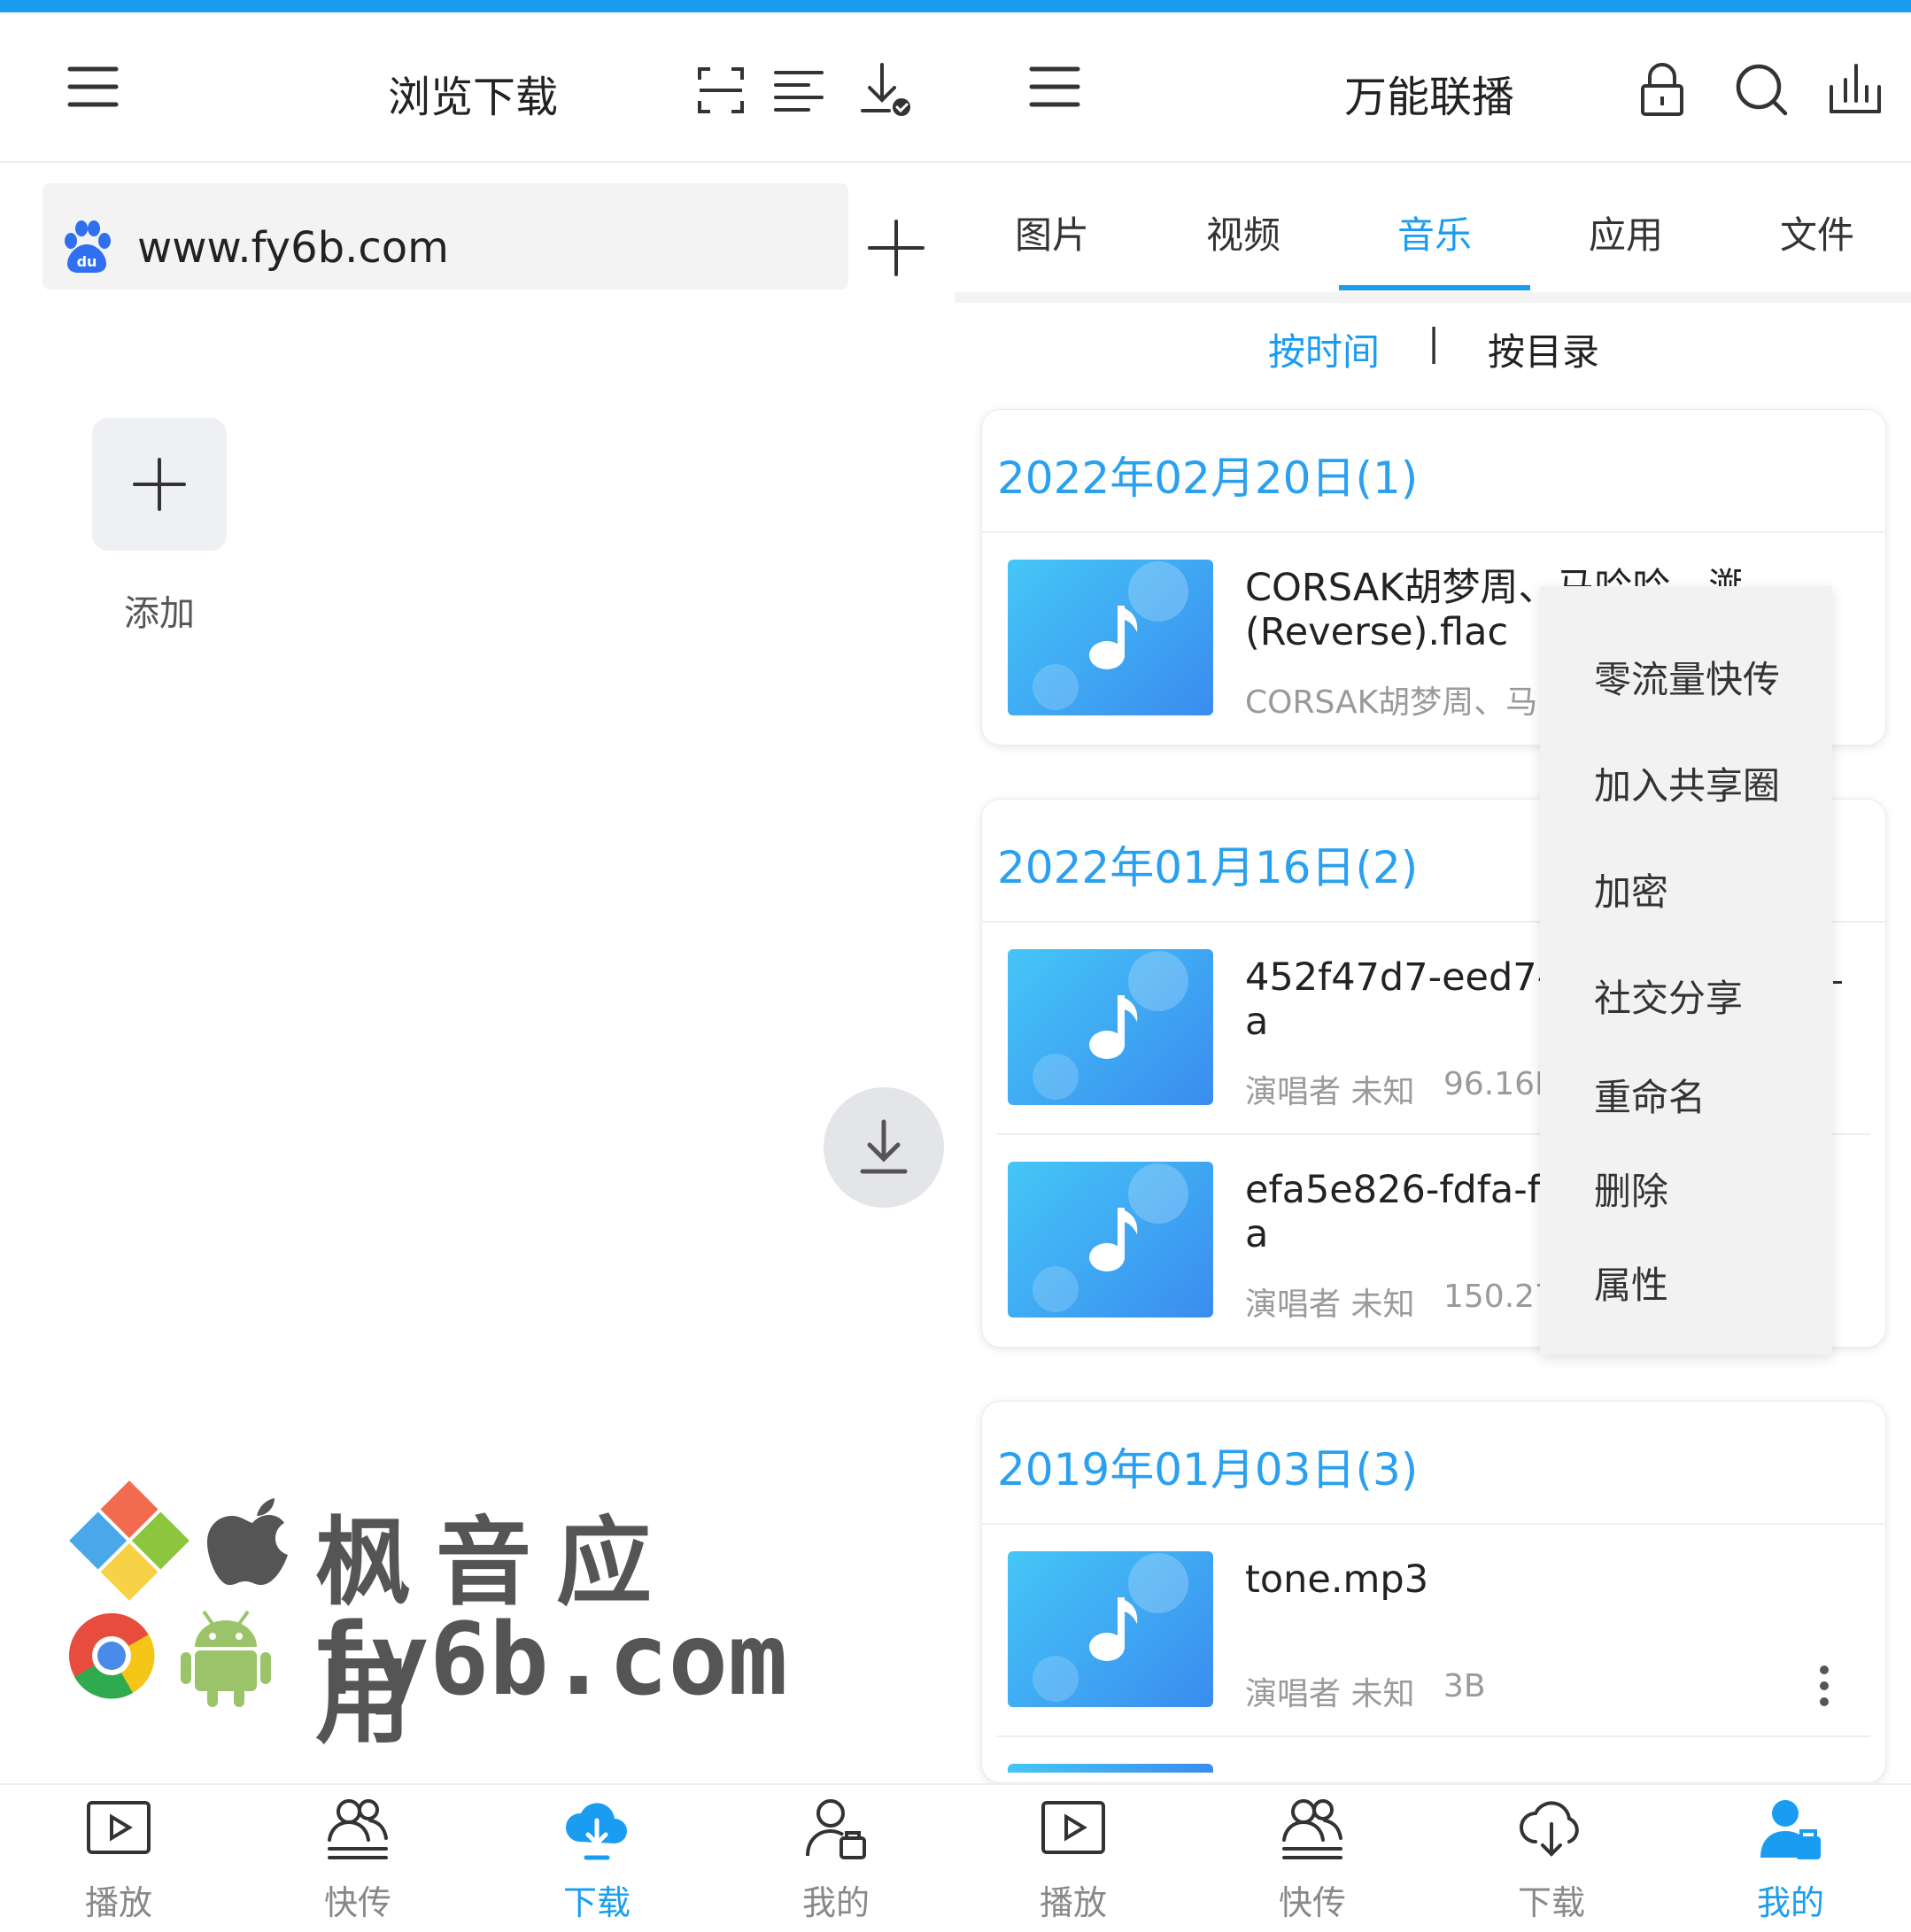  I want to click on date-group-header: 2019年01月03日(3), so click(1208, 1469).